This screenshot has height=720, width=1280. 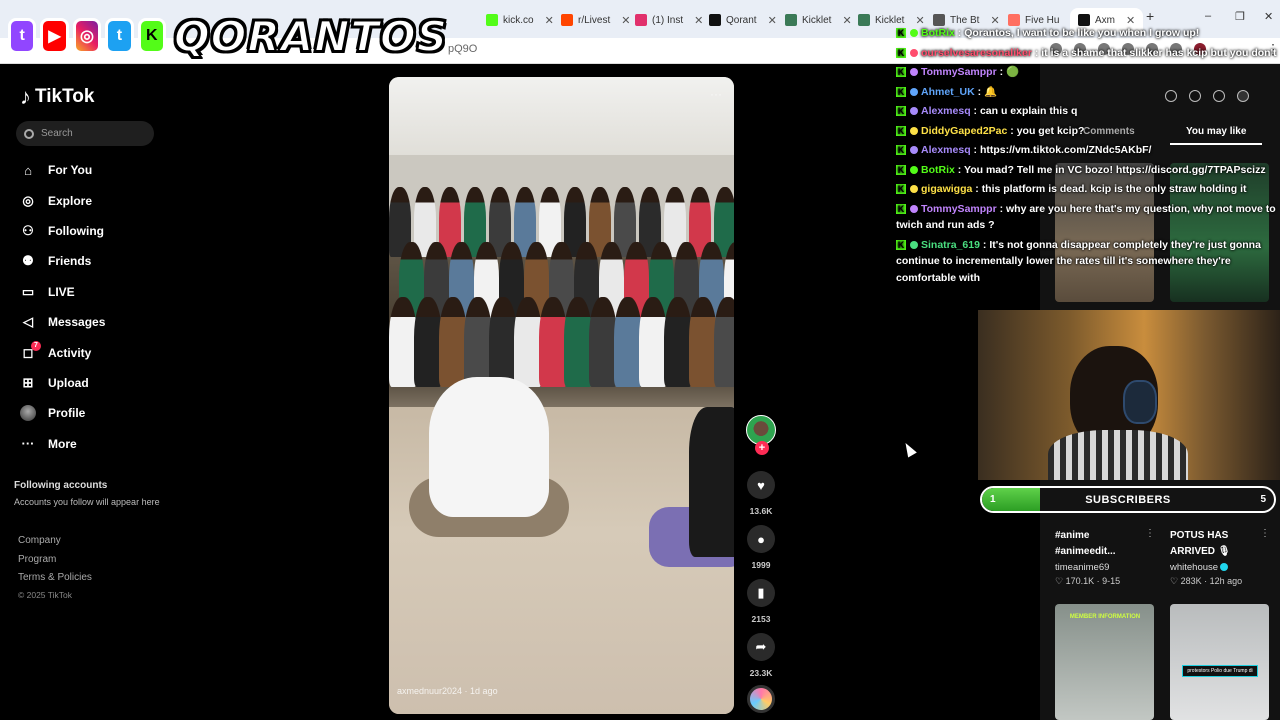 What do you see at coordinates (95, 200) in the screenshot?
I see `sidebar-item-explore: ◎ Explore` at bounding box center [95, 200].